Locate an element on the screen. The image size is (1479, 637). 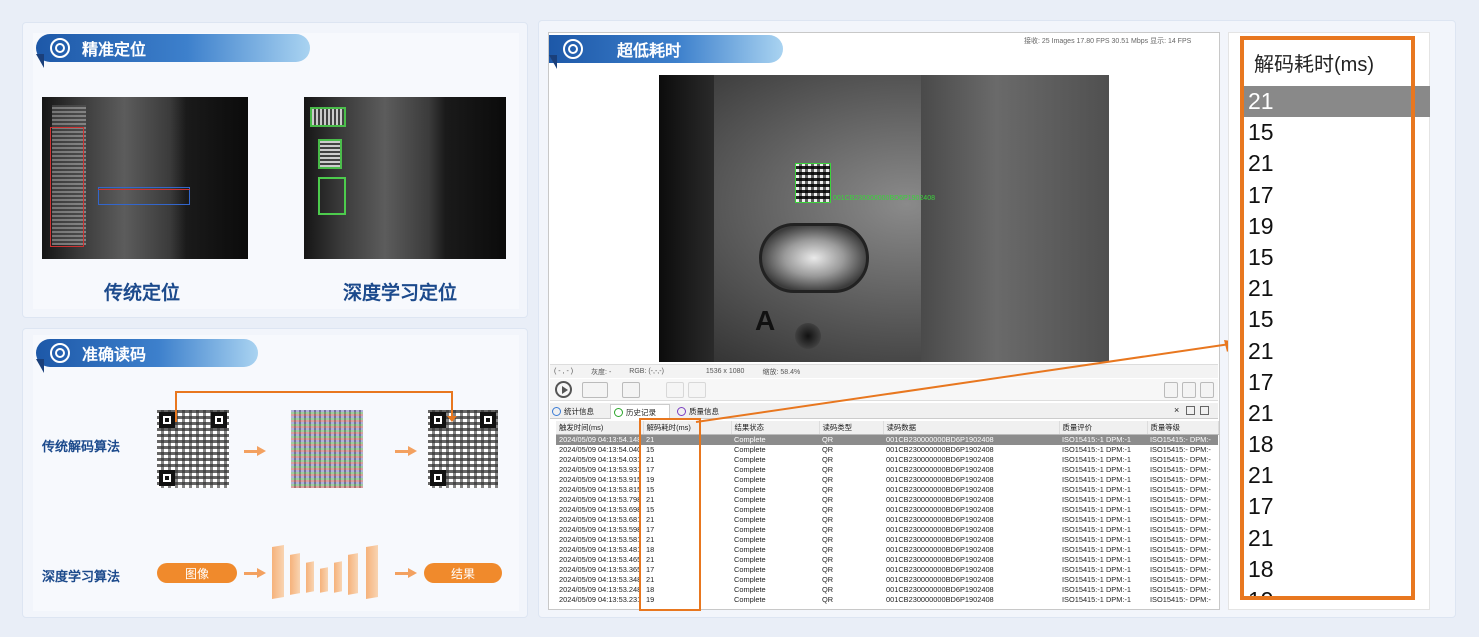
traditional-positioning-image is located at coordinates (145, 178).